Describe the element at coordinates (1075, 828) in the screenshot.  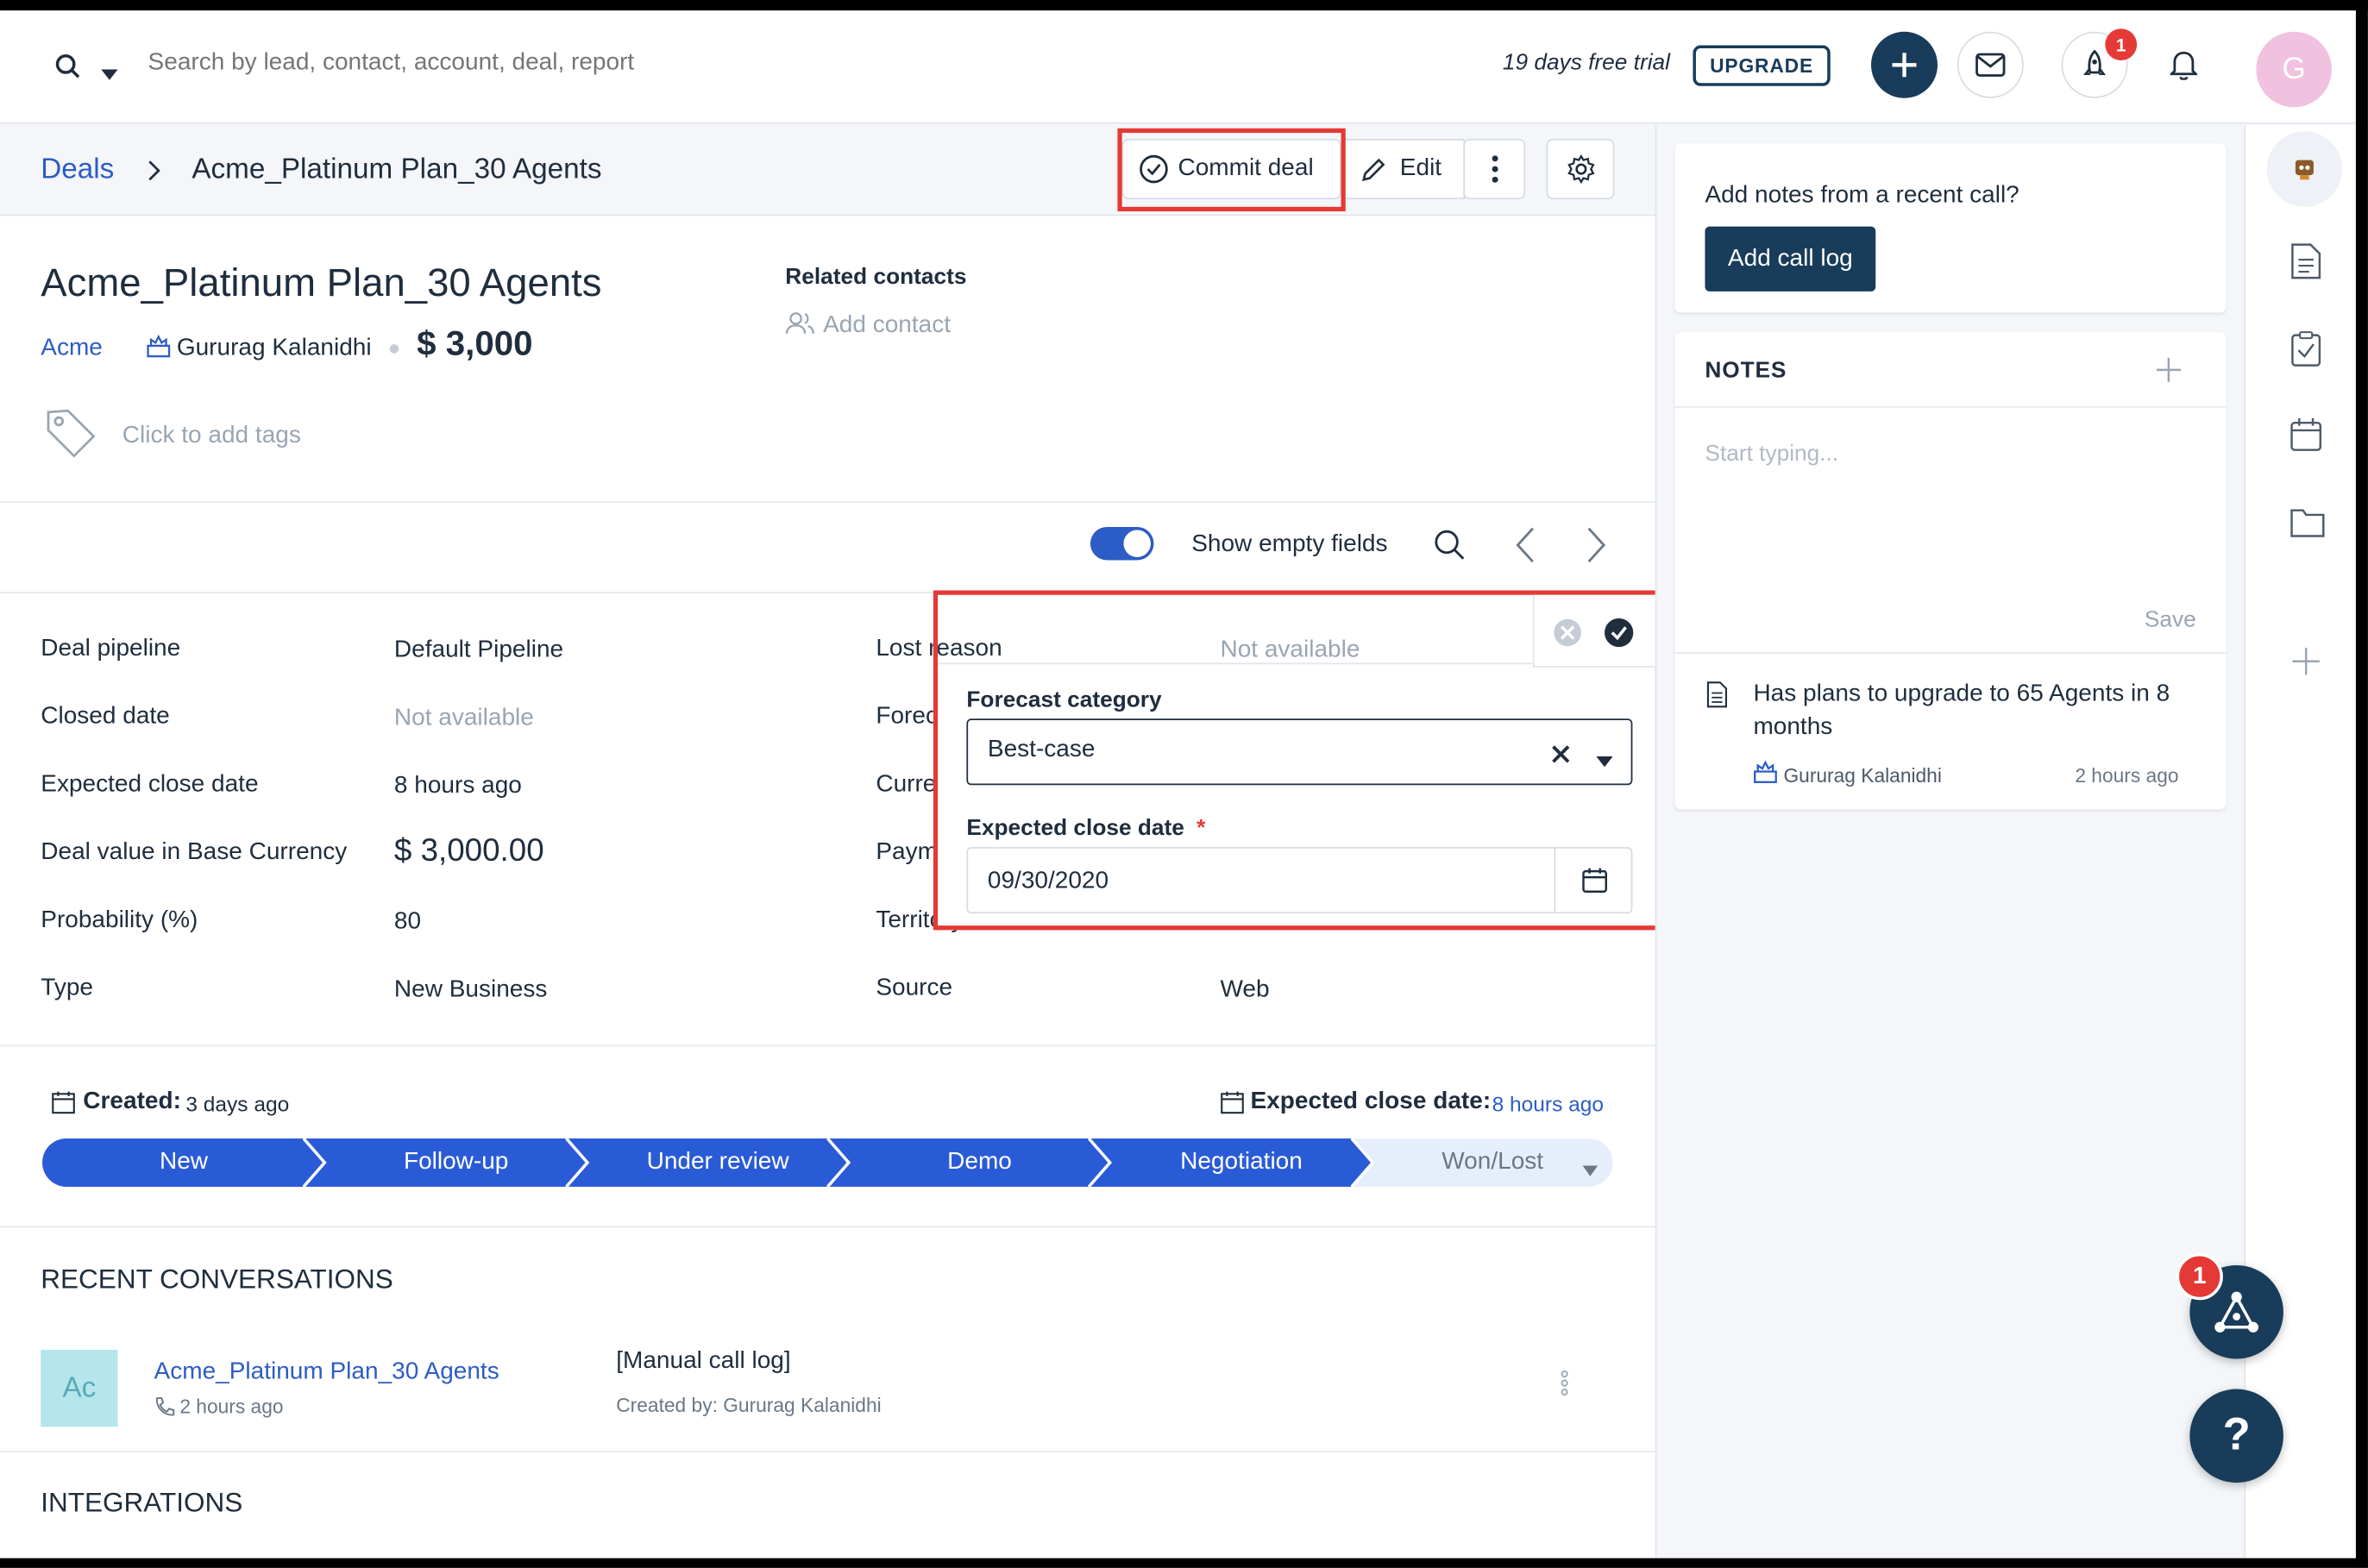
I see `expected-close-date-label-text: Expected close date` at that location.